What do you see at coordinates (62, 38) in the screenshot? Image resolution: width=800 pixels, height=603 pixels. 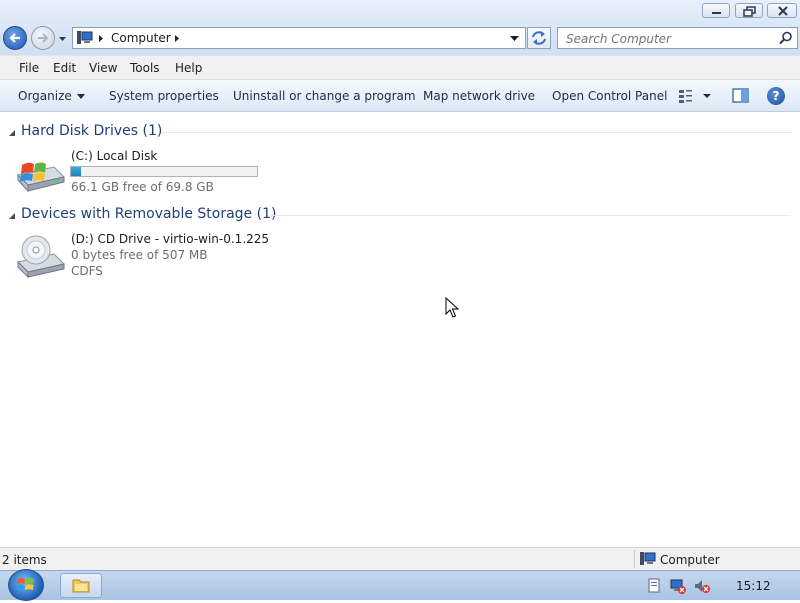 I see `recent-pages-dropdown-icon` at bounding box center [62, 38].